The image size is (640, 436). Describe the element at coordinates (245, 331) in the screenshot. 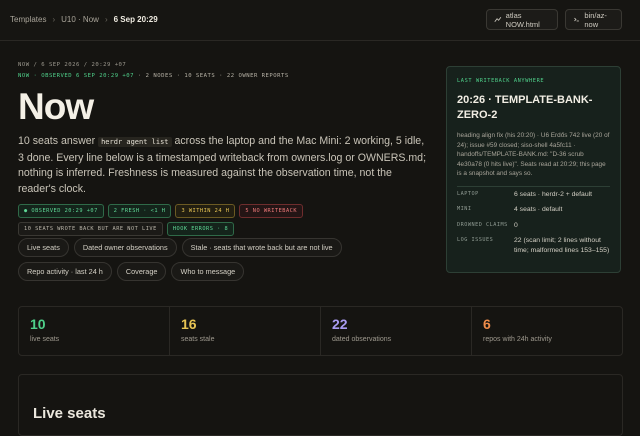

I see `stat-seats-stale: 16 seats stale` at that location.